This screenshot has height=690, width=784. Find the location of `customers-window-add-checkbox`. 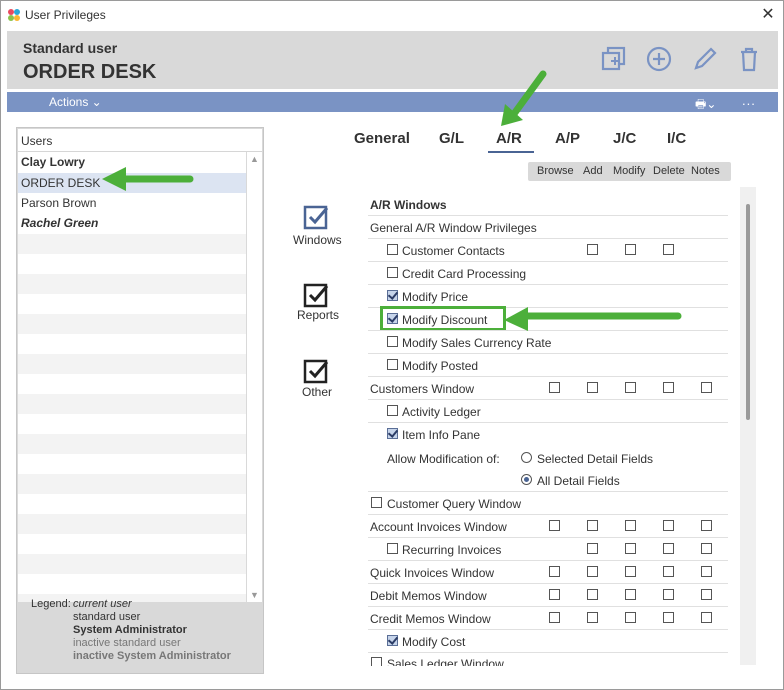

customers-window-add-checkbox is located at coordinates (592, 387).